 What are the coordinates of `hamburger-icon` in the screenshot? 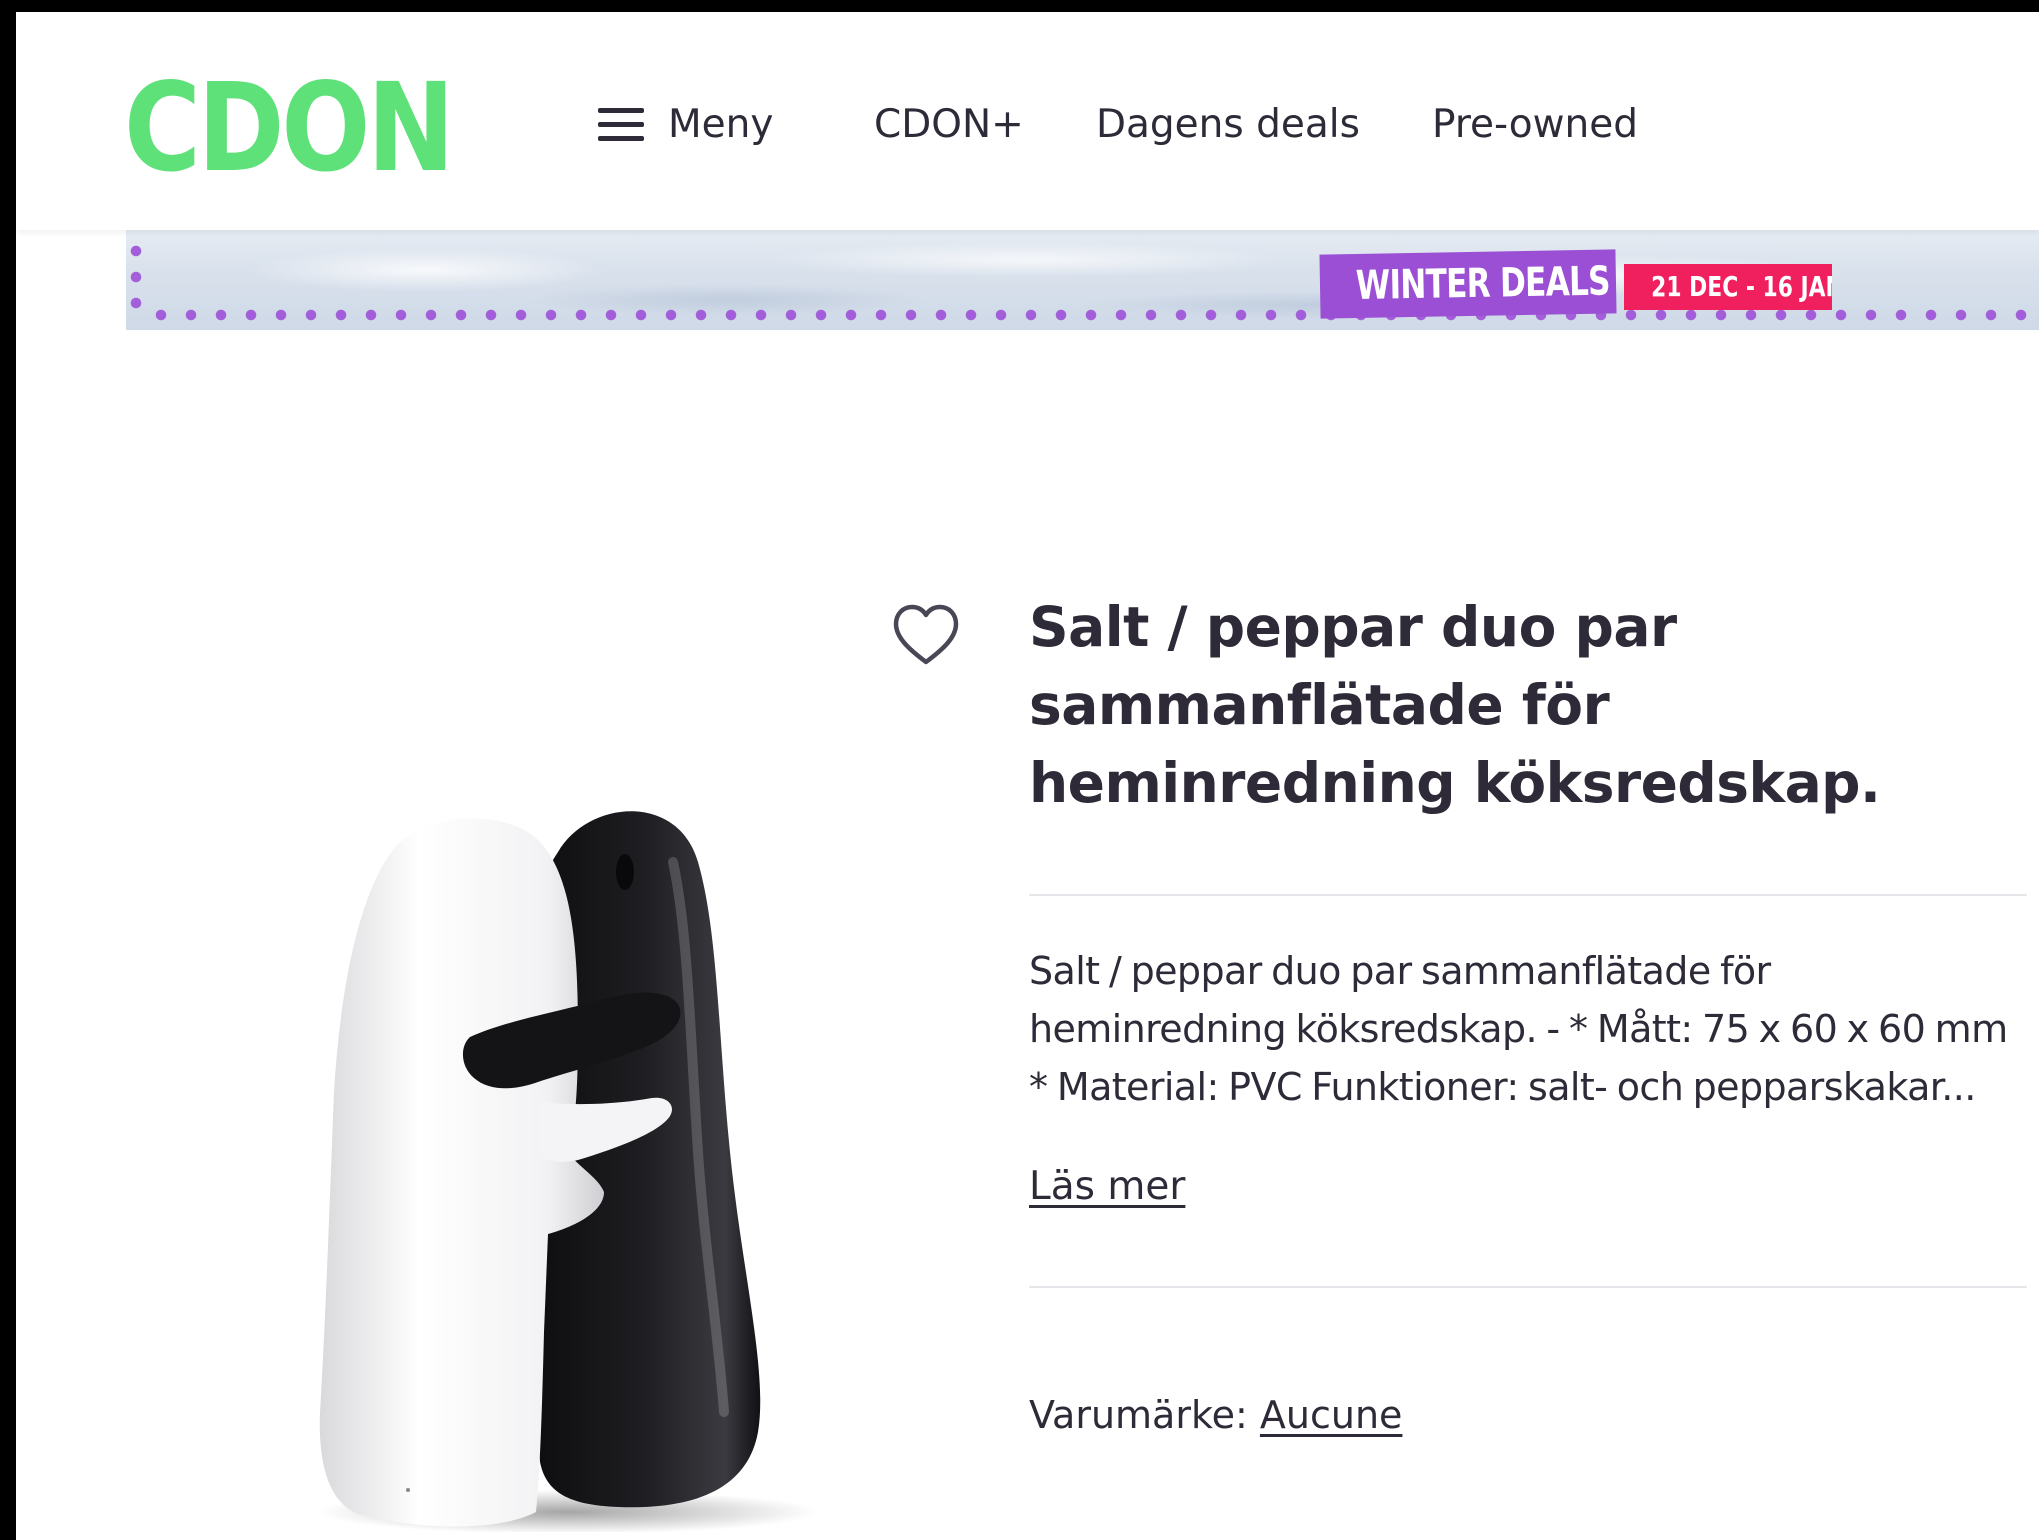 It's located at (621, 125).